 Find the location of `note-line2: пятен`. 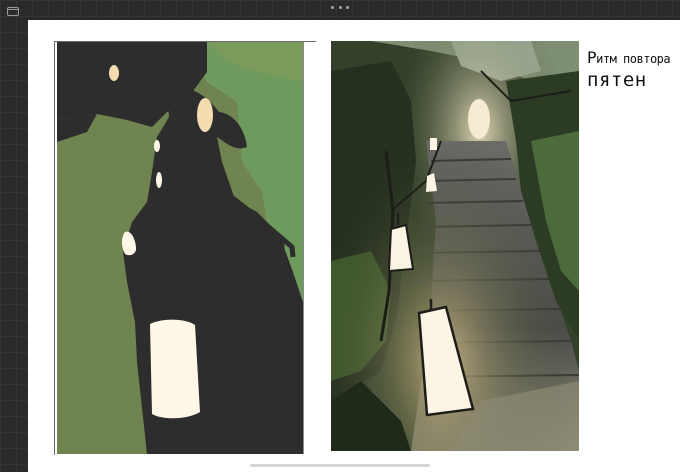

note-line2: пятен is located at coordinates (617, 79).